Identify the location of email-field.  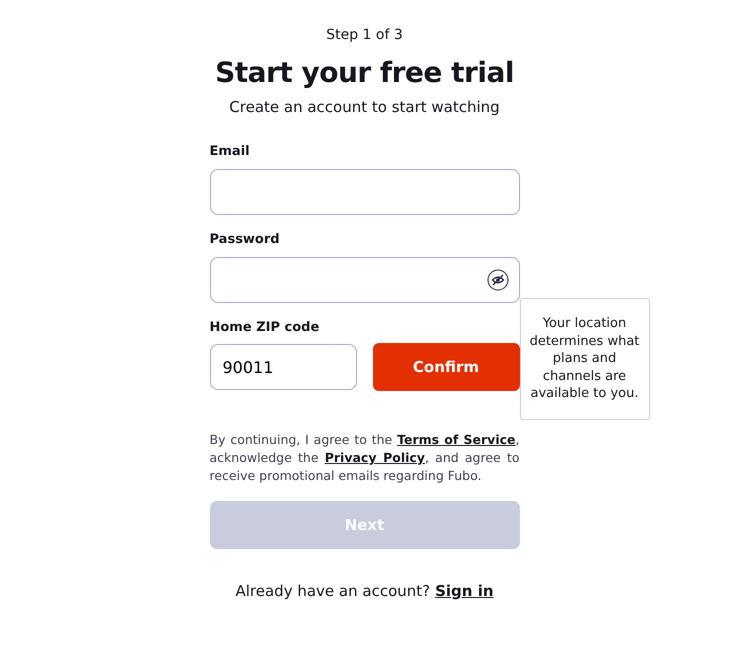
(365, 192).